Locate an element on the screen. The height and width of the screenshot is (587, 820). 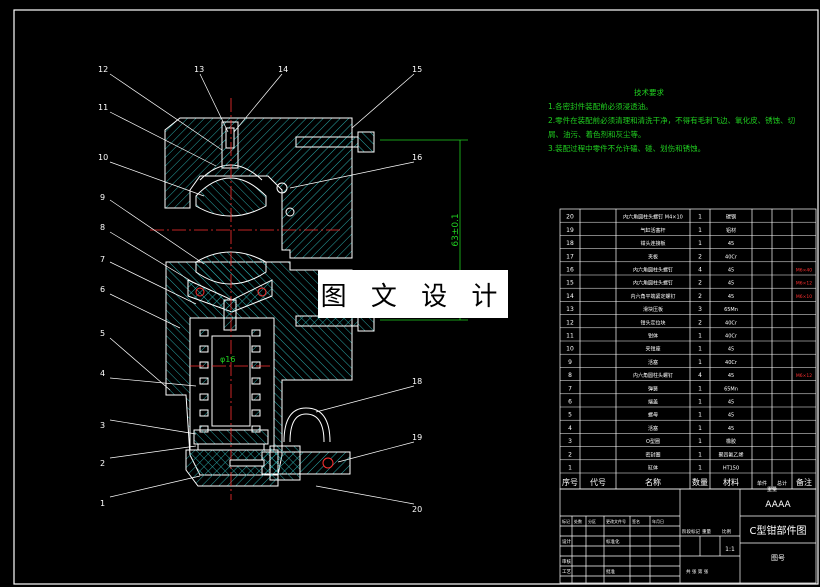
bom-header-6: 总计 is located at coordinates (782, 483).